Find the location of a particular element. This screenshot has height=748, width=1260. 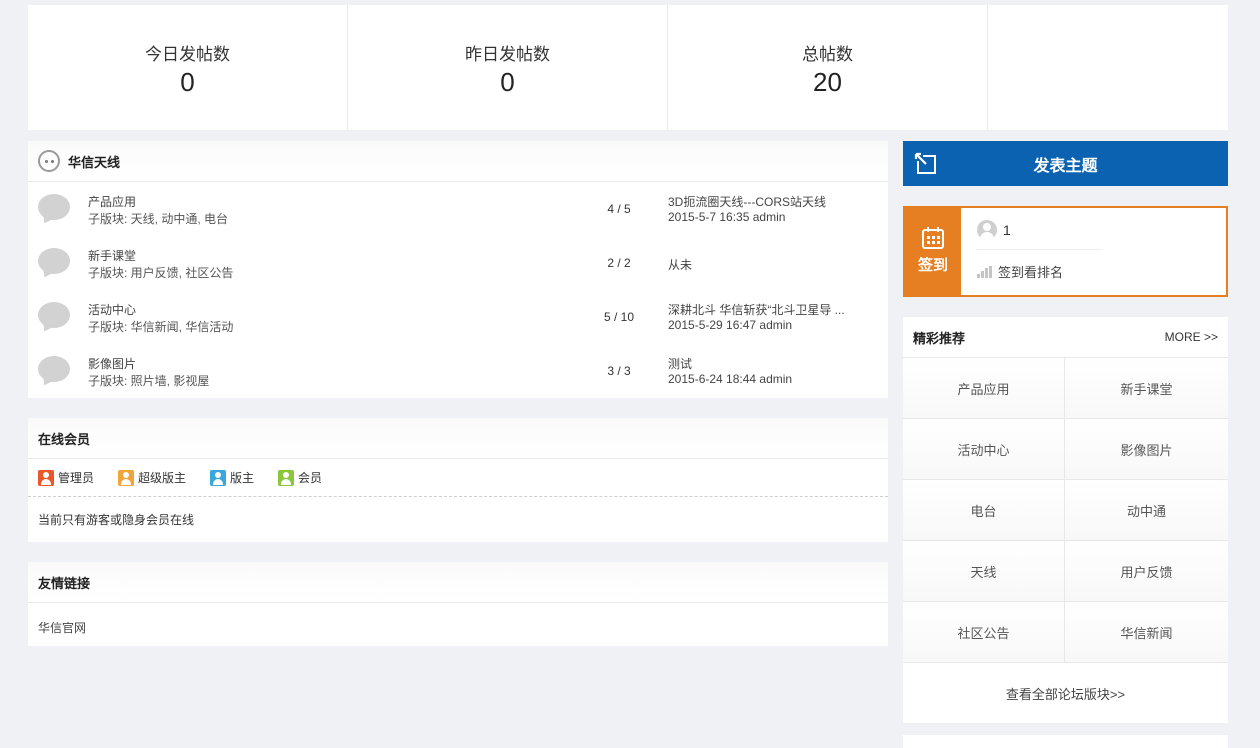

new-topic-button: 发表主题 is located at coordinates (1065, 163).